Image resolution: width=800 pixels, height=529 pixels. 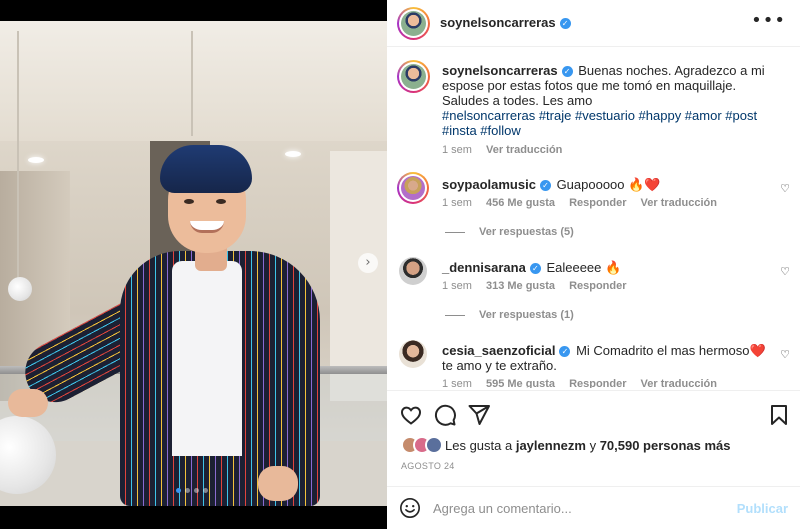 What do you see at coordinates (593, 507) in the screenshot?
I see `add-comment-bar: Agrega un comentario... Publicar` at bounding box center [593, 507].